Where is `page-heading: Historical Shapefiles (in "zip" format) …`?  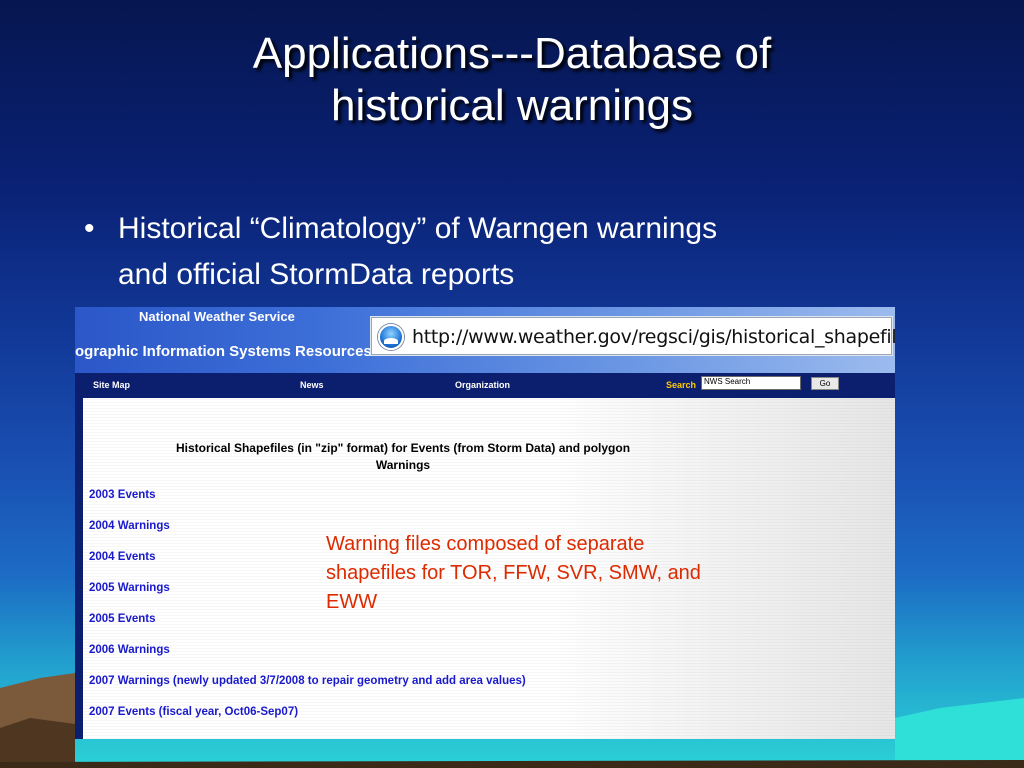 page-heading: Historical Shapefiles (in "zip" format) … is located at coordinates (403, 457).